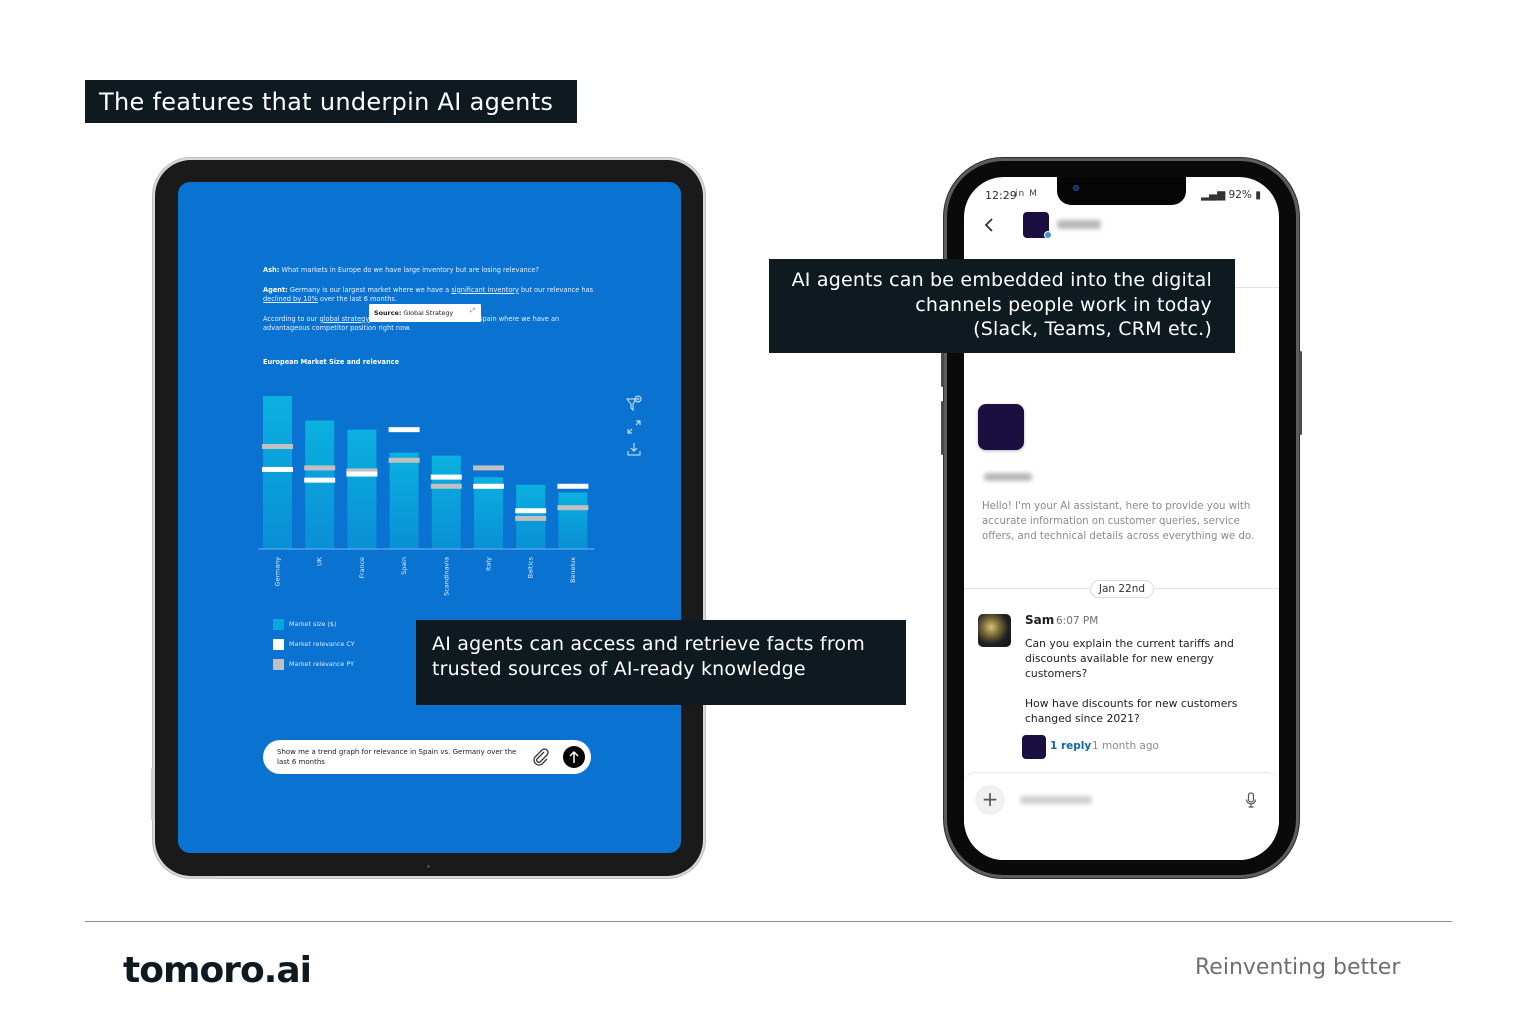 Image resolution: width=1536 pixels, height=1024 pixels. What do you see at coordinates (573, 486) in the screenshot?
I see `marker-cy-benelux` at bounding box center [573, 486].